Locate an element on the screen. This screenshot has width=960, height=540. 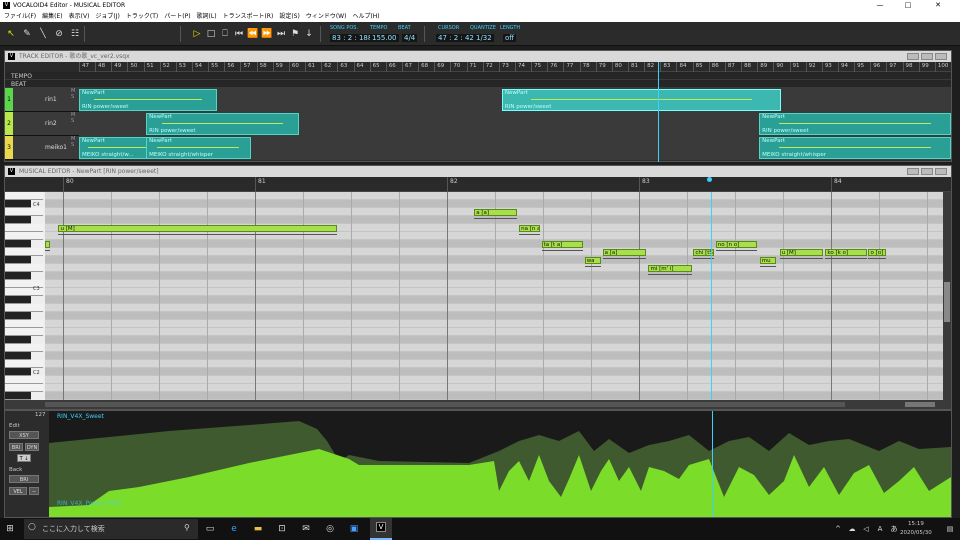
pencil-tool-icon: ✎ is located at coordinates (27, 34).